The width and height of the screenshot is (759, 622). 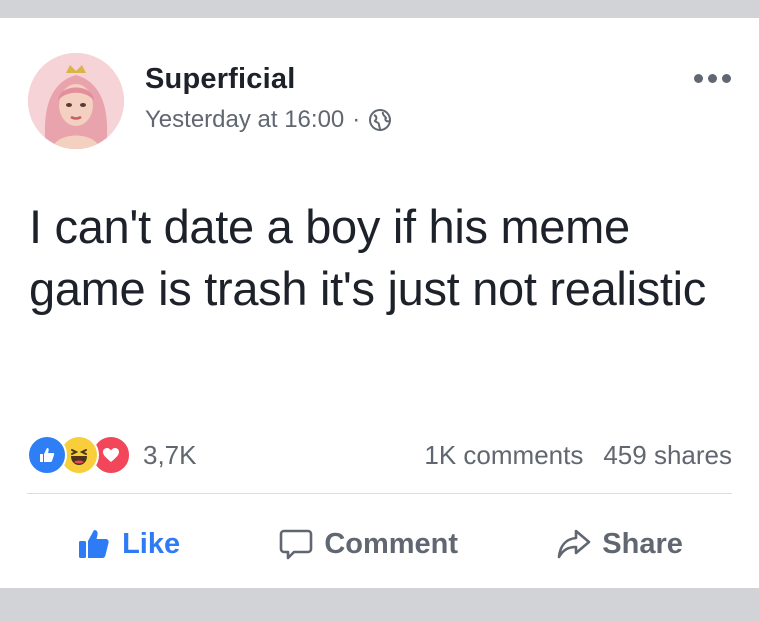 I want to click on post-meta: Yesterday at 16:00 ·, so click(x=268, y=120).